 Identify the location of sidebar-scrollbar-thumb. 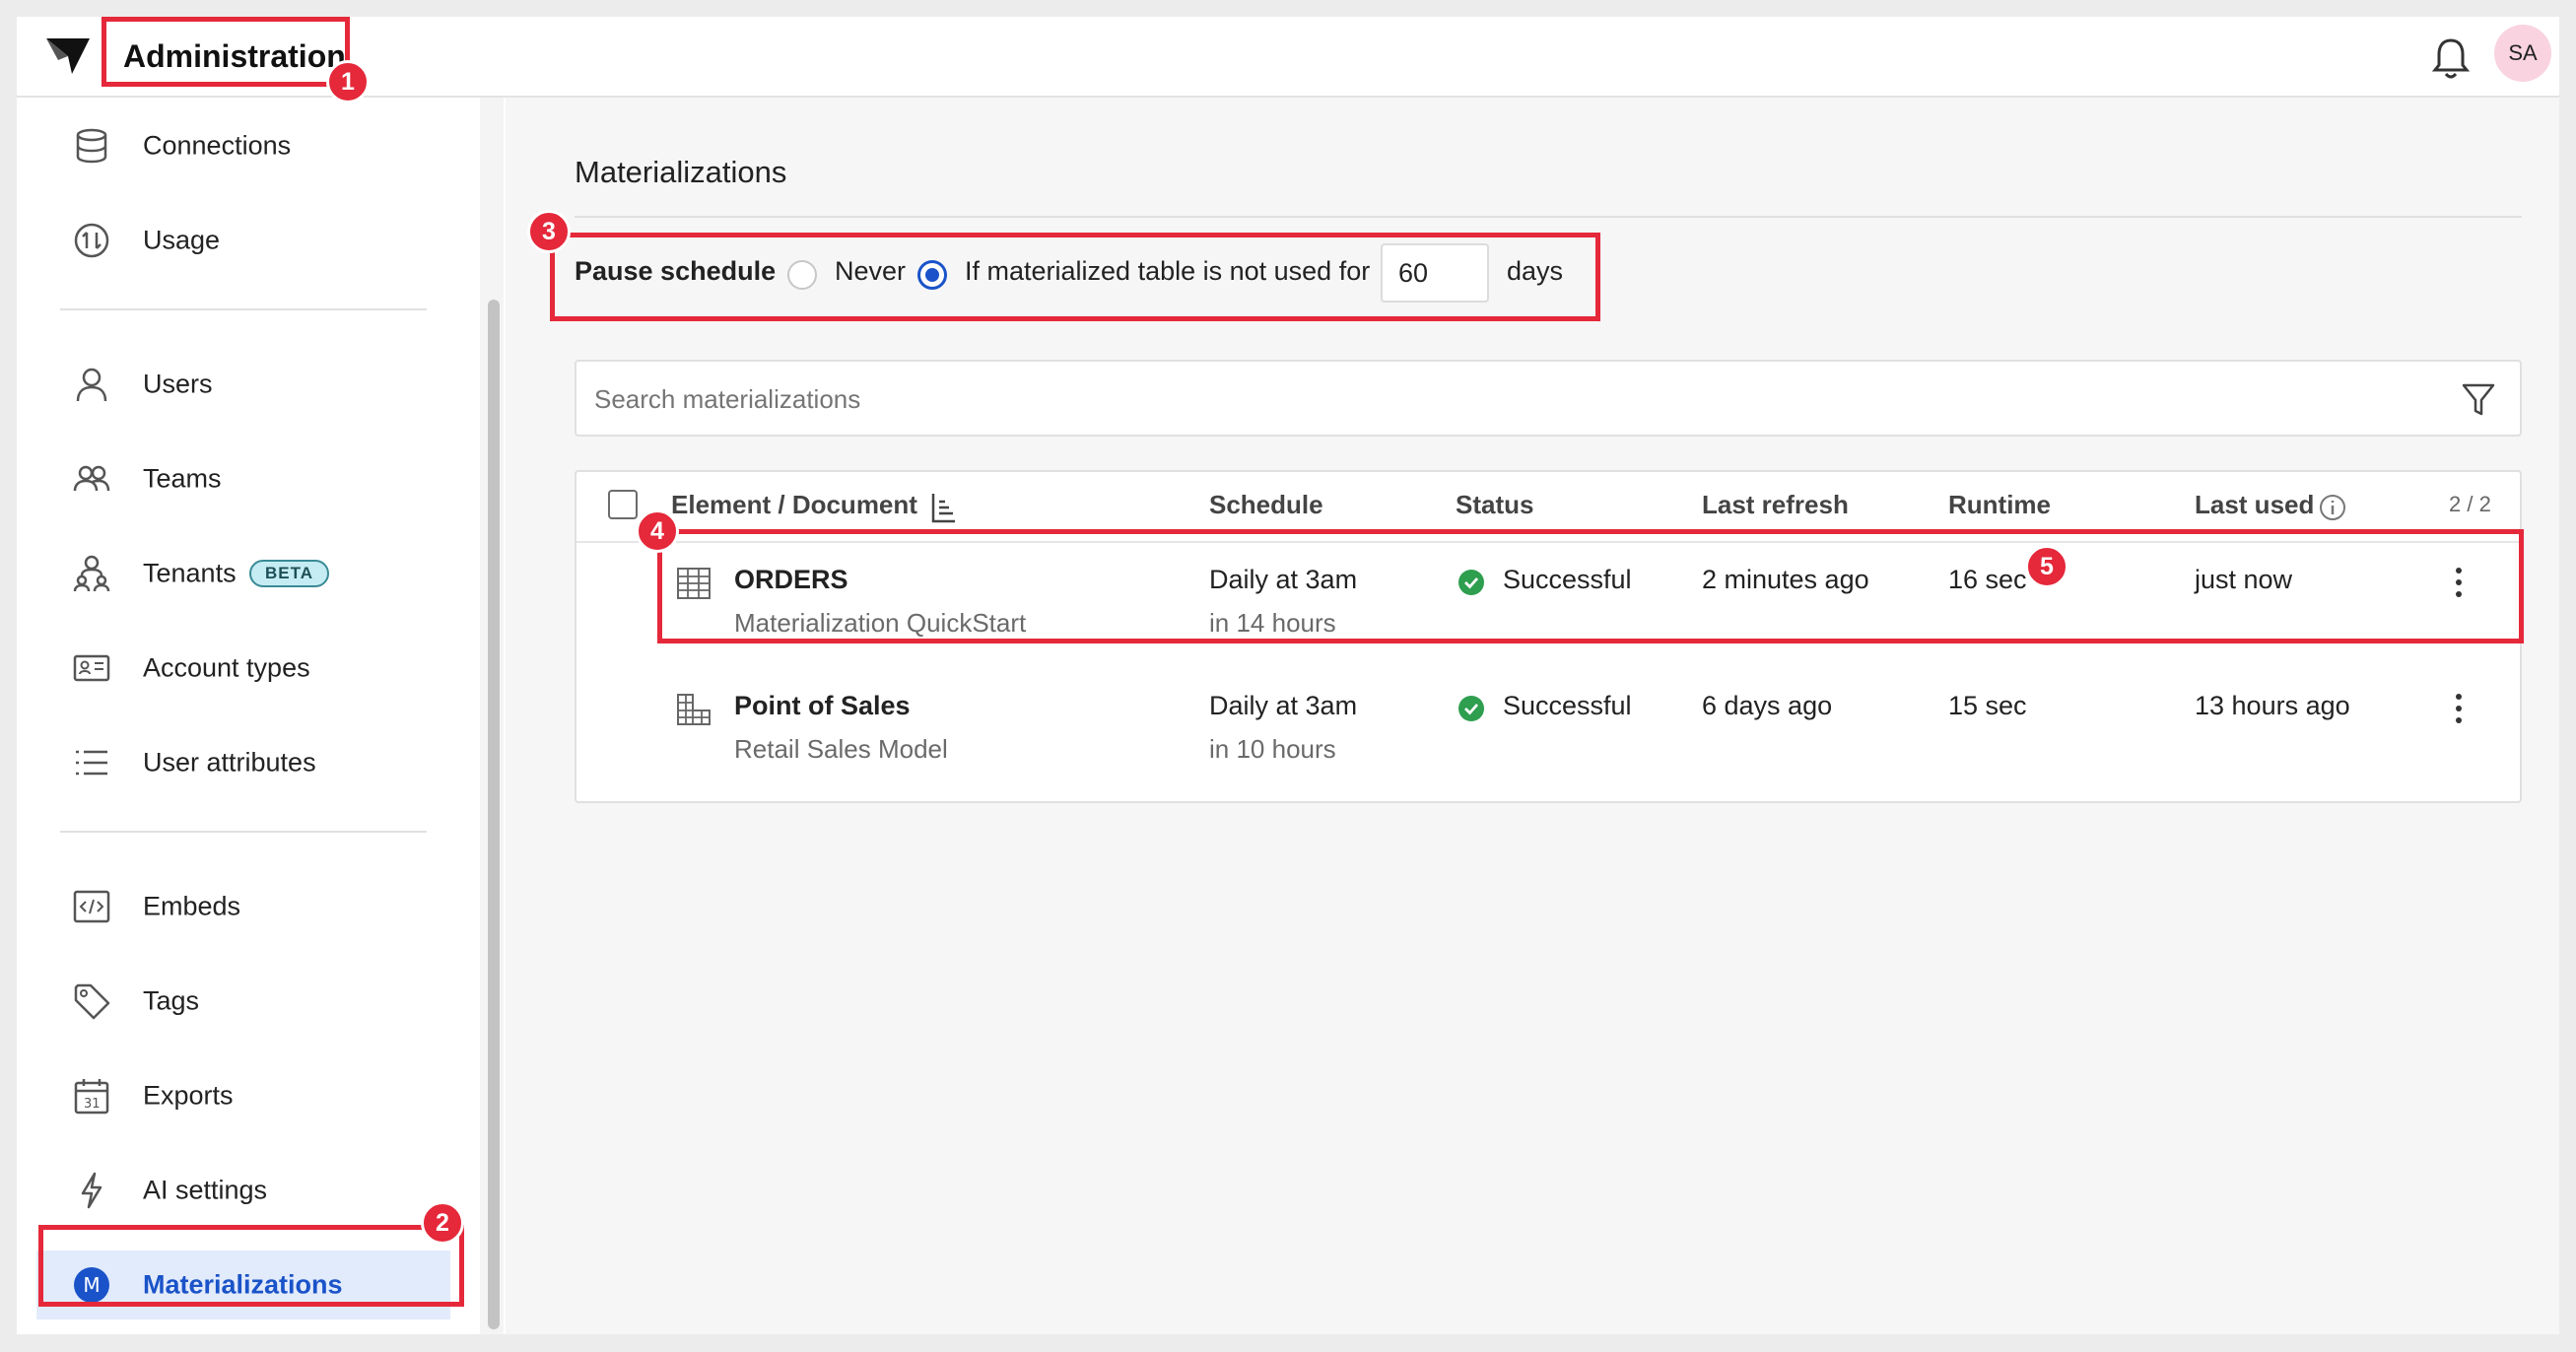
(494, 814).